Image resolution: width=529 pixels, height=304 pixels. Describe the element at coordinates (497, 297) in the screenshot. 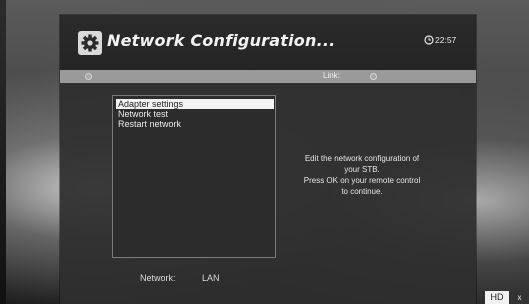

I see `hd-badge: HD` at that location.